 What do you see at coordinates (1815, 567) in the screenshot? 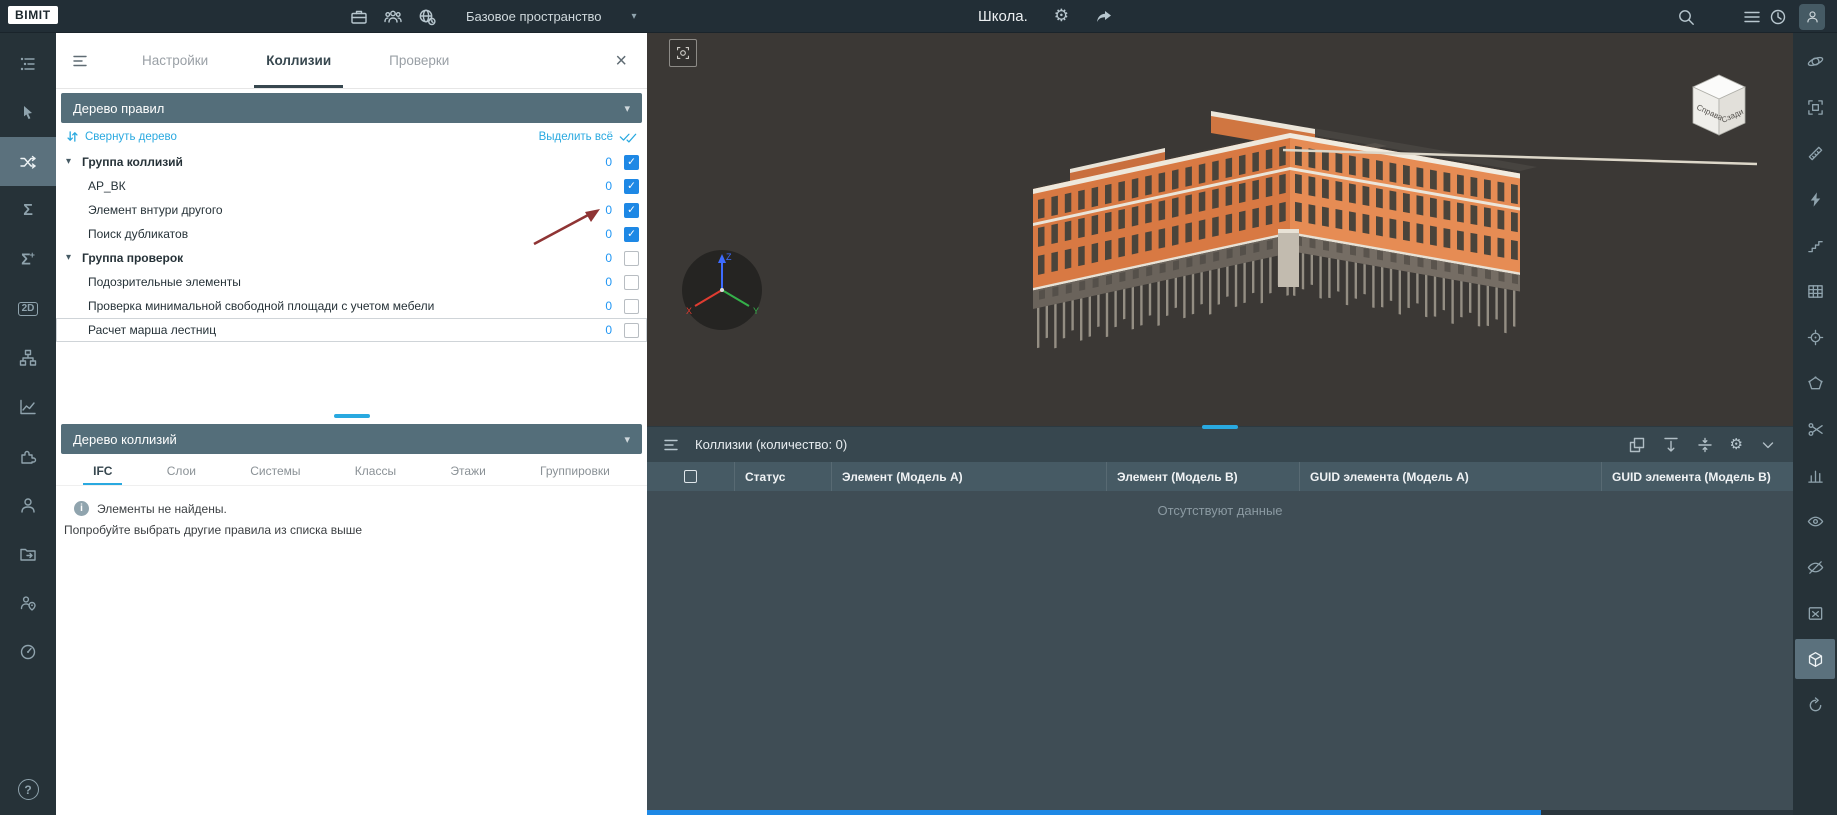
I see `hide-eye-icon` at bounding box center [1815, 567].